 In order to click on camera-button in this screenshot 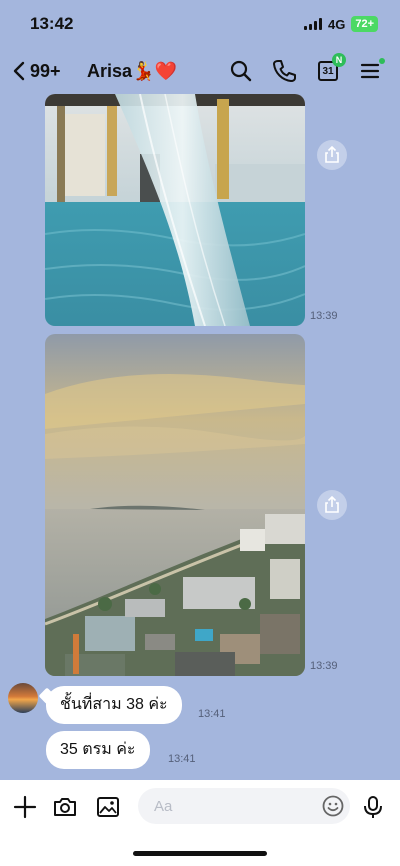, I will do `click(65, 807)`.